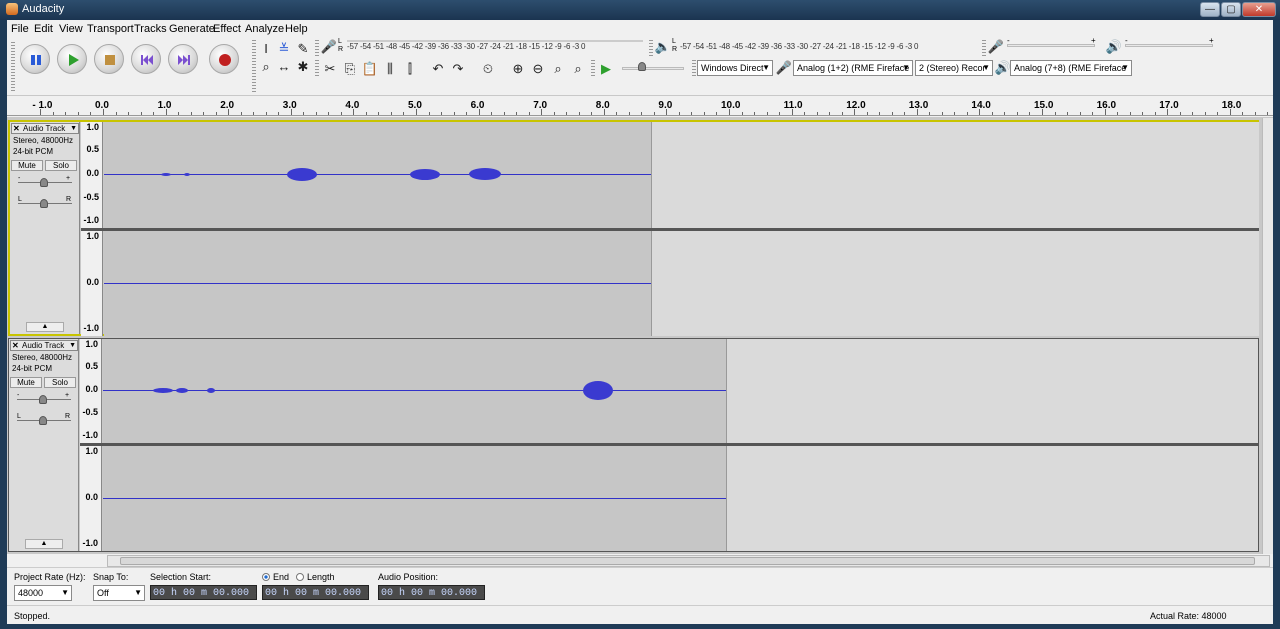 The height and width of the screenshot is (629, 1280). What do you see at coordinates (640, 10) in the screenshot?
I see `title-bar: Audacity — ▢ ✕` at bounding box center [640, 10].